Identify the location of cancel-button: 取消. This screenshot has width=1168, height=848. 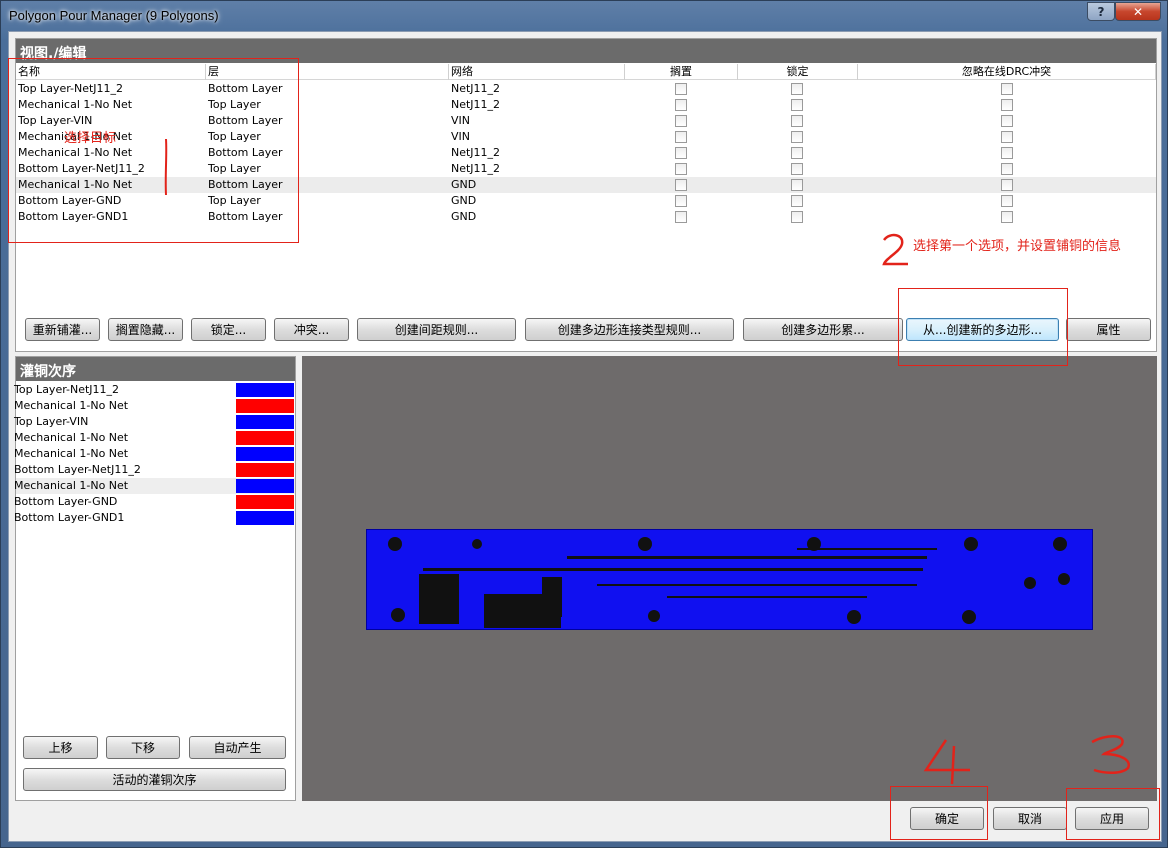
(1030, 818).